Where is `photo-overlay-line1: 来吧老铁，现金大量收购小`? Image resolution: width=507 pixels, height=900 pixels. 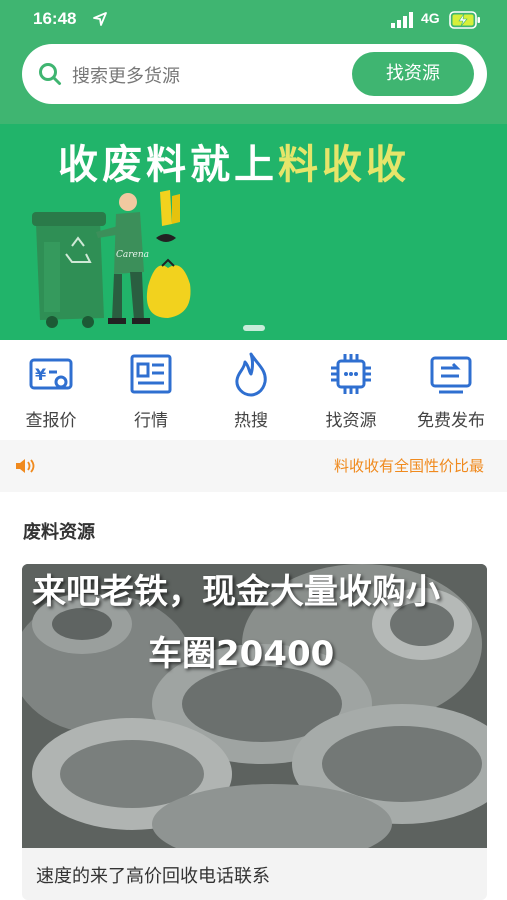
photo-overlay-line1: 来吧老铁，现金大量收购小 is located at coordinates (236, 592).